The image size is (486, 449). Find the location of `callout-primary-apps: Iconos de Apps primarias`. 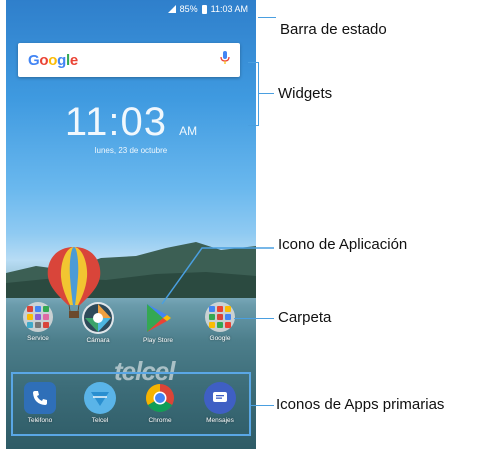

callout-primary-apps: Iconos de Apps primarias is located at coordinates (360, 404).